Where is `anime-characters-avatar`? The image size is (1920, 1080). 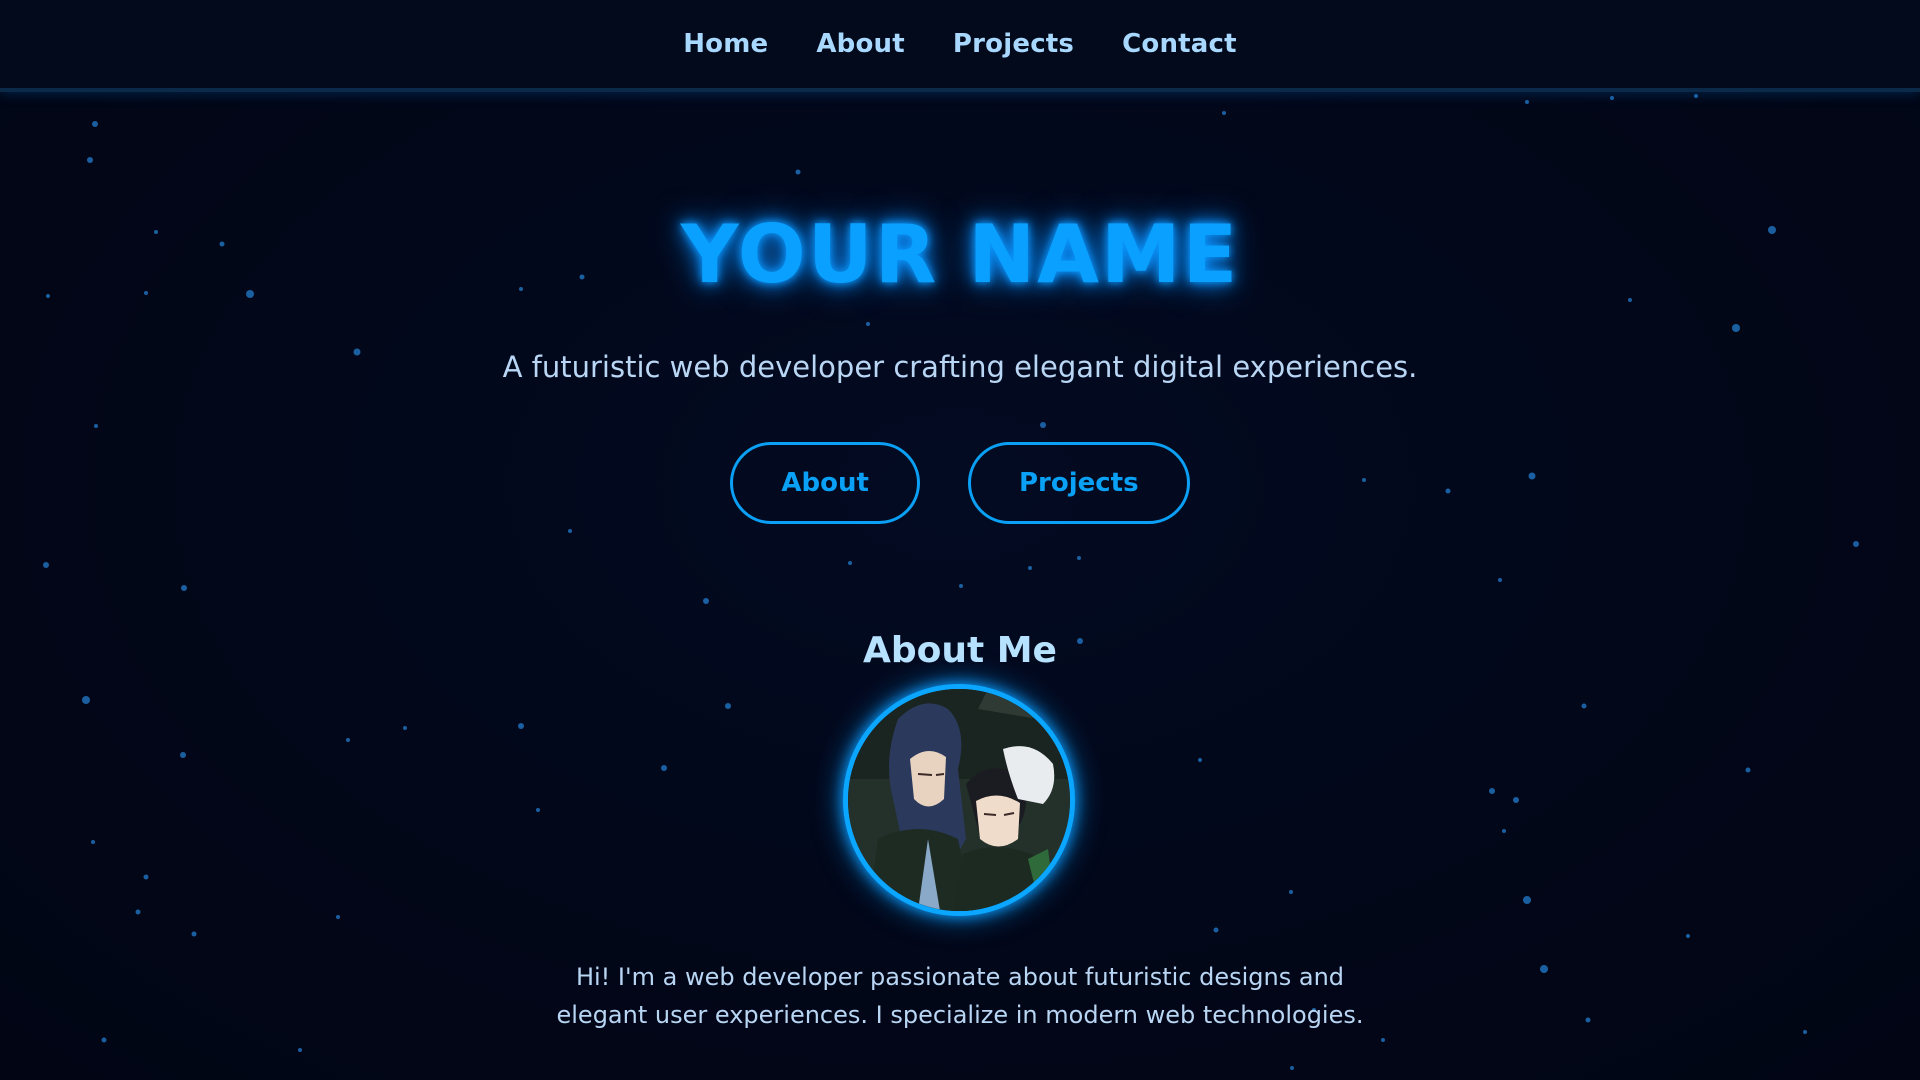 anime-characters-avatar is located at coordinates (959, 800).